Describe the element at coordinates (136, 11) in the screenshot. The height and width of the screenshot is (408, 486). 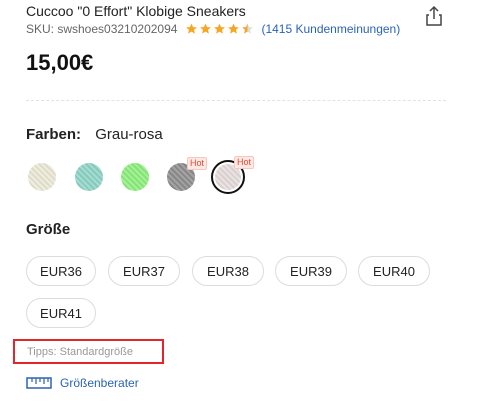
I see `product-title: Cuccoo "0 Effort" Klobige Sneakers` at that location.